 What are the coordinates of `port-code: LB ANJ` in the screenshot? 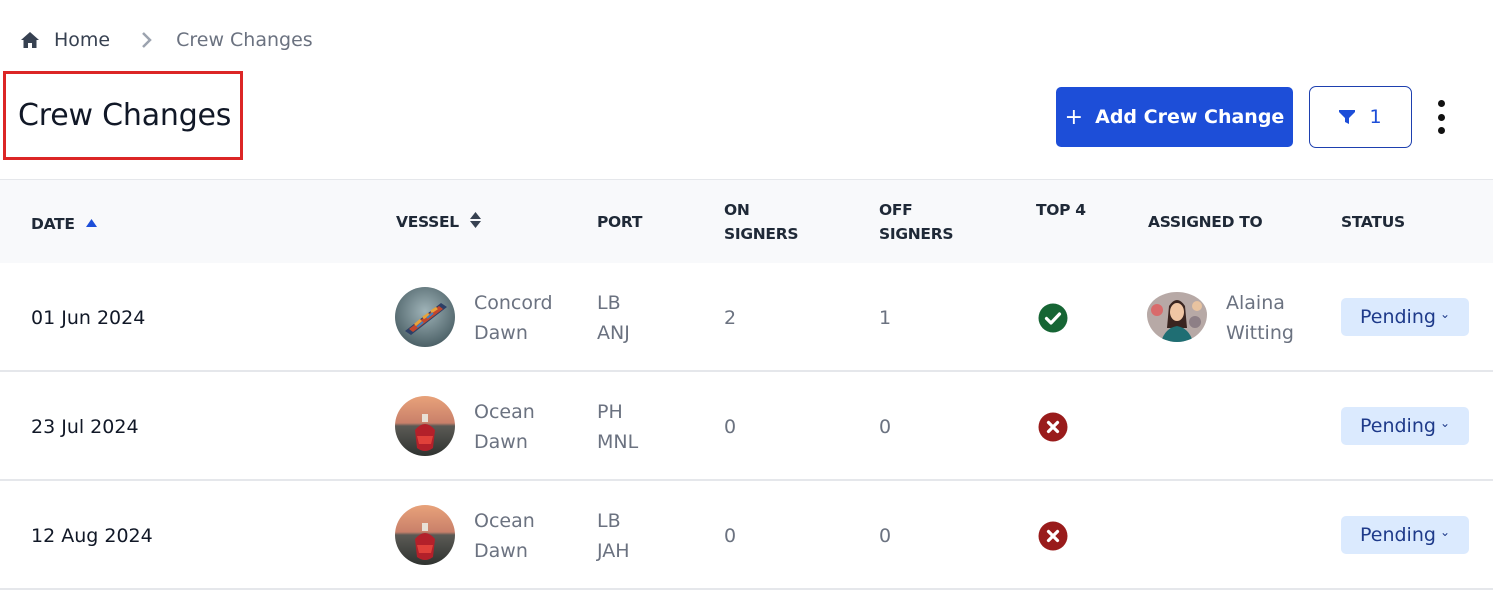 It's located at (613, 318).